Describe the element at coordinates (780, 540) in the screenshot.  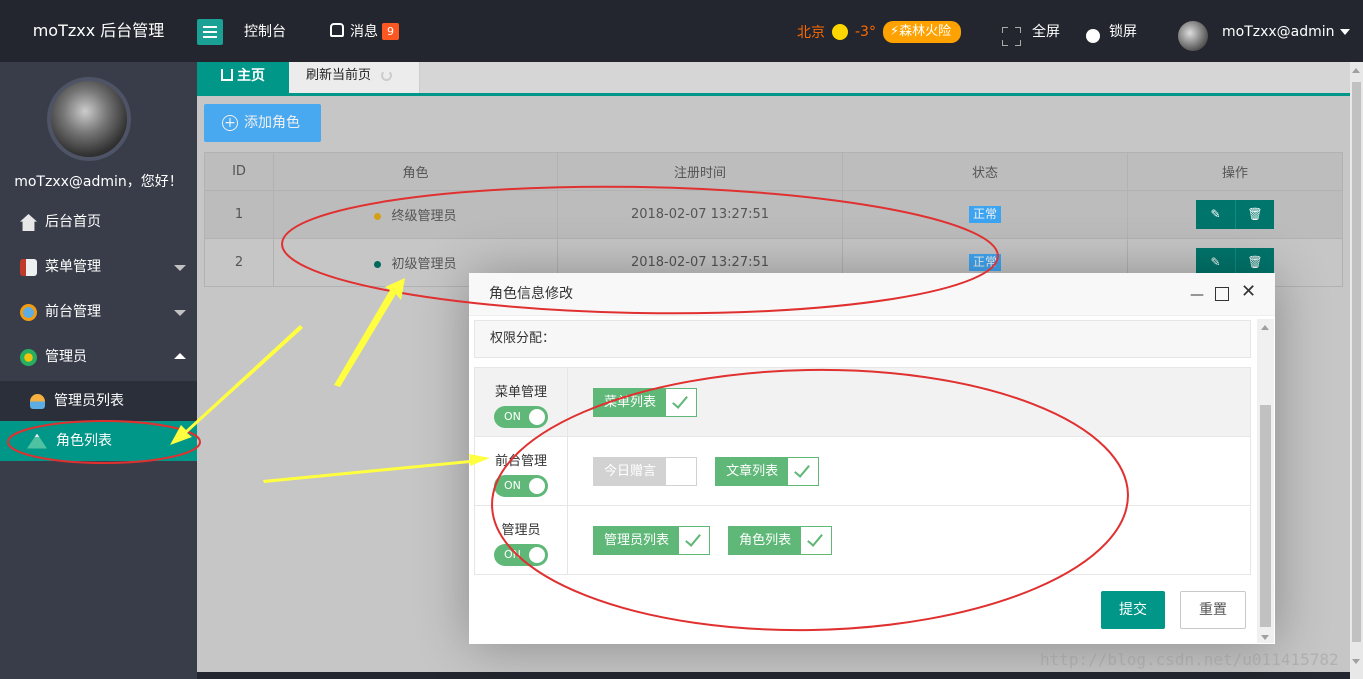
I see `permission-checkbox-role-list: 角色列表` at that location.